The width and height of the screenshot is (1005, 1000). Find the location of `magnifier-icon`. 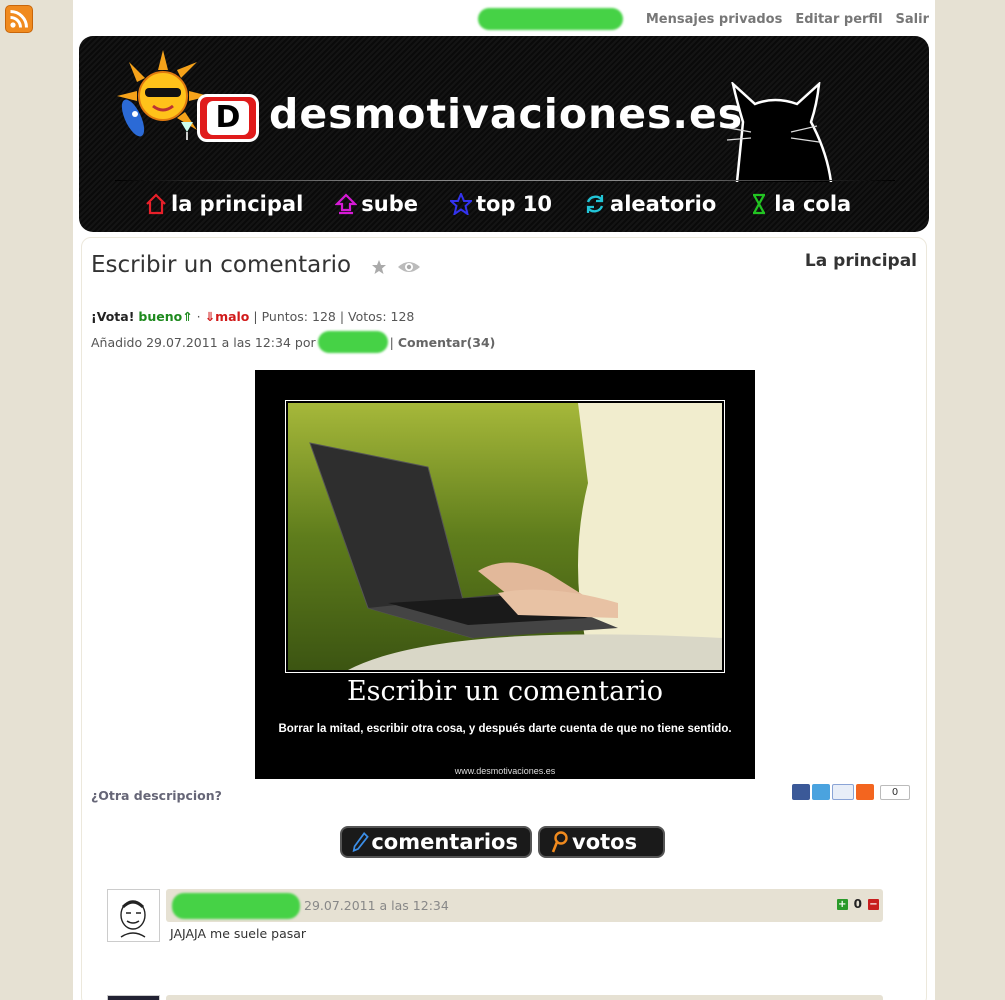

magnifier-icon is located at coordinates (559, 842).